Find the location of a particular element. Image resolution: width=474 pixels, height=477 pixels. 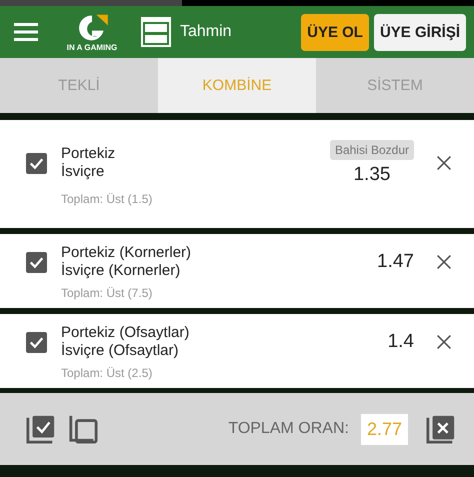

copy-icon is located at coordinates (83, 429).